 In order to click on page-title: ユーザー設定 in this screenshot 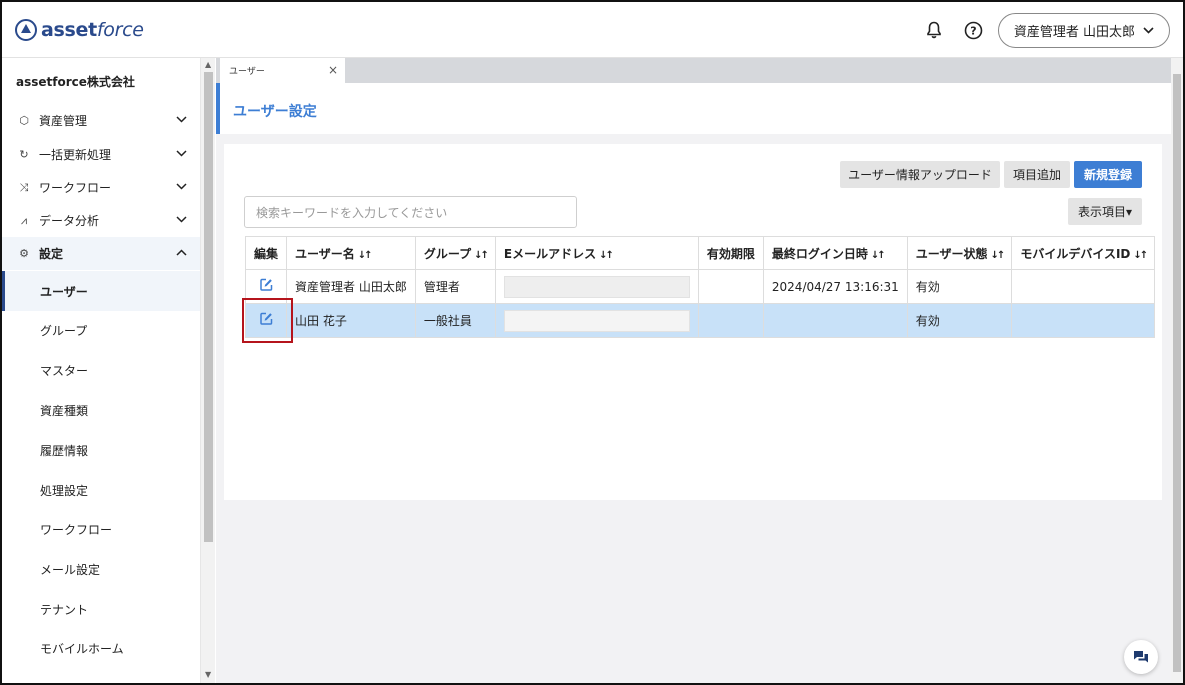, I will do `click(275, 112)`.